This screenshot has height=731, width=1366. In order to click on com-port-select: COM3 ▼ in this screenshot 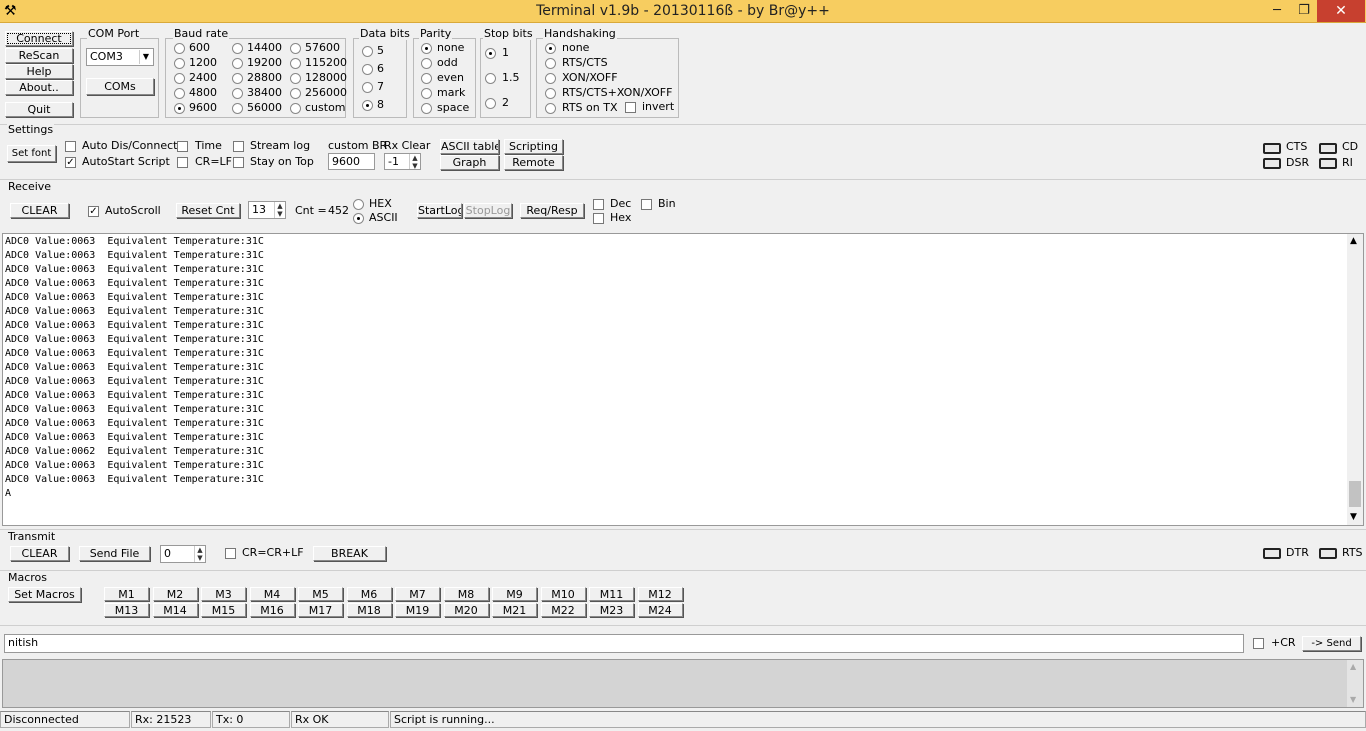, I will do `click(120, 57)`.